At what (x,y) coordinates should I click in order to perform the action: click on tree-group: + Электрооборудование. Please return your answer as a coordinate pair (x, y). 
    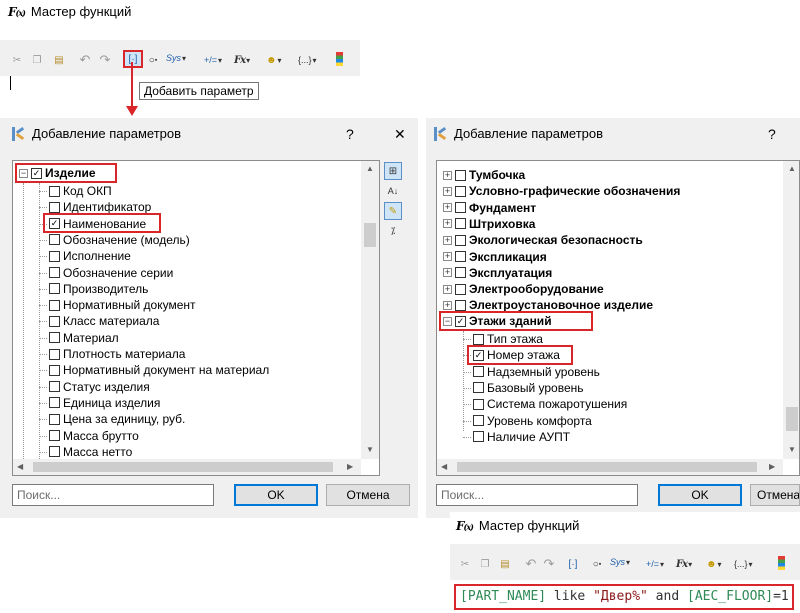
    Looking at the image, I should click on (523, 289).